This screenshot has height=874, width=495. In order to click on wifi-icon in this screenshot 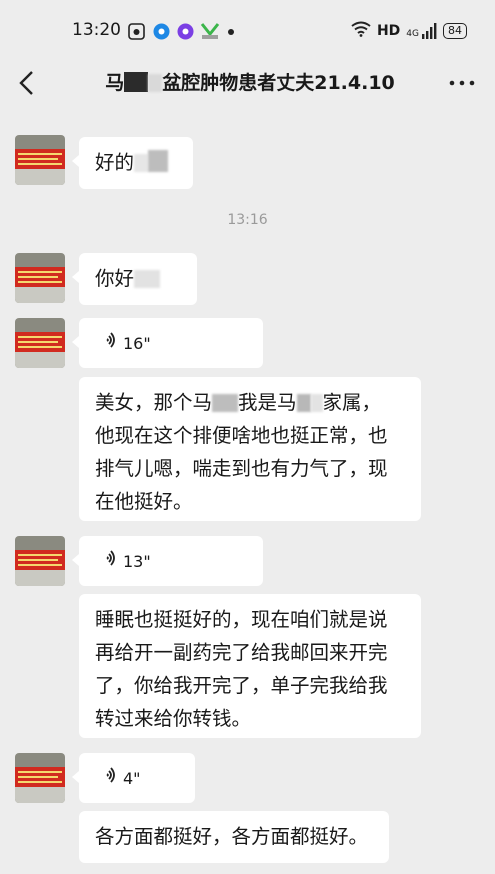, I will do `click(361, 31)`.